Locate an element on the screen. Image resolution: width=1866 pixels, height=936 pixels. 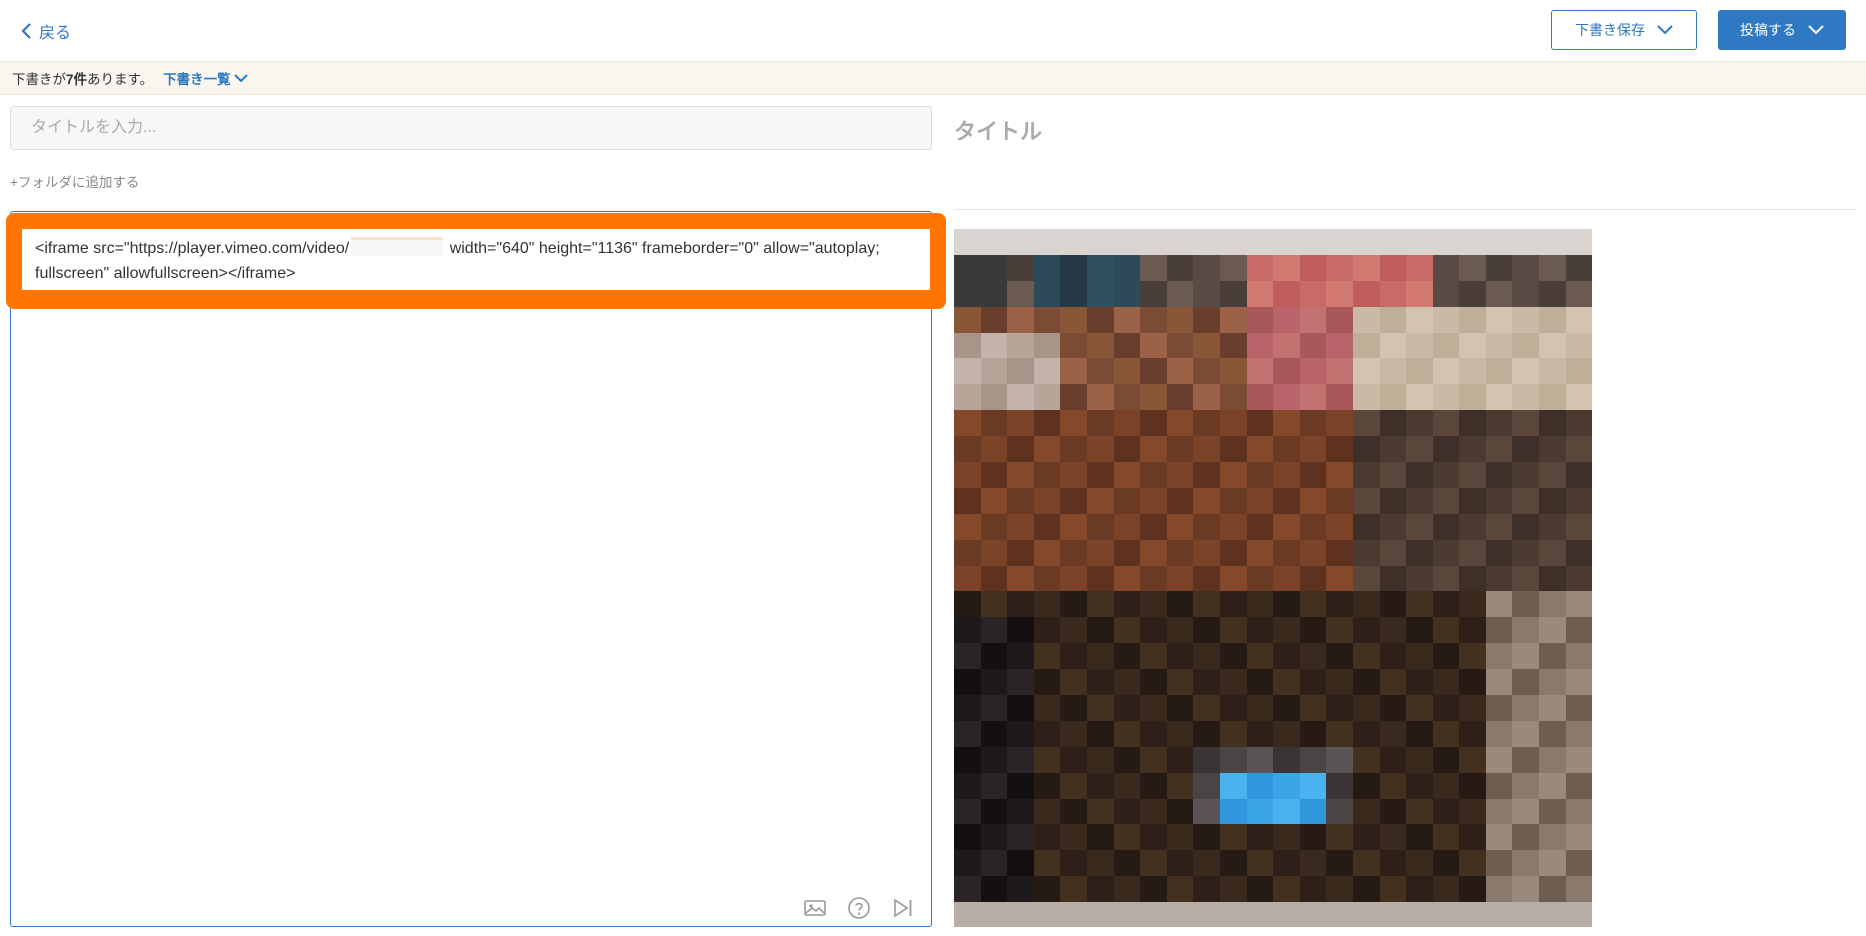
title-input is located at coordinates (471, 128).